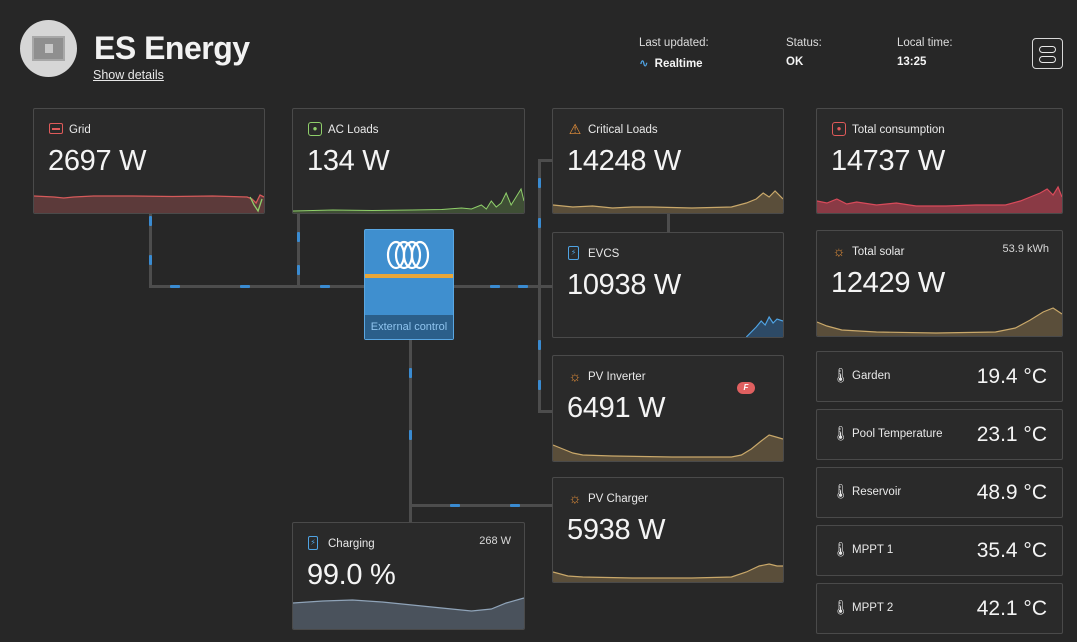  Describe the element at coordinates (939, 550) in the screenshot. I see `temp-card-mppt1: 🌡︎ MPPT 1 35.4 °C` at that location.